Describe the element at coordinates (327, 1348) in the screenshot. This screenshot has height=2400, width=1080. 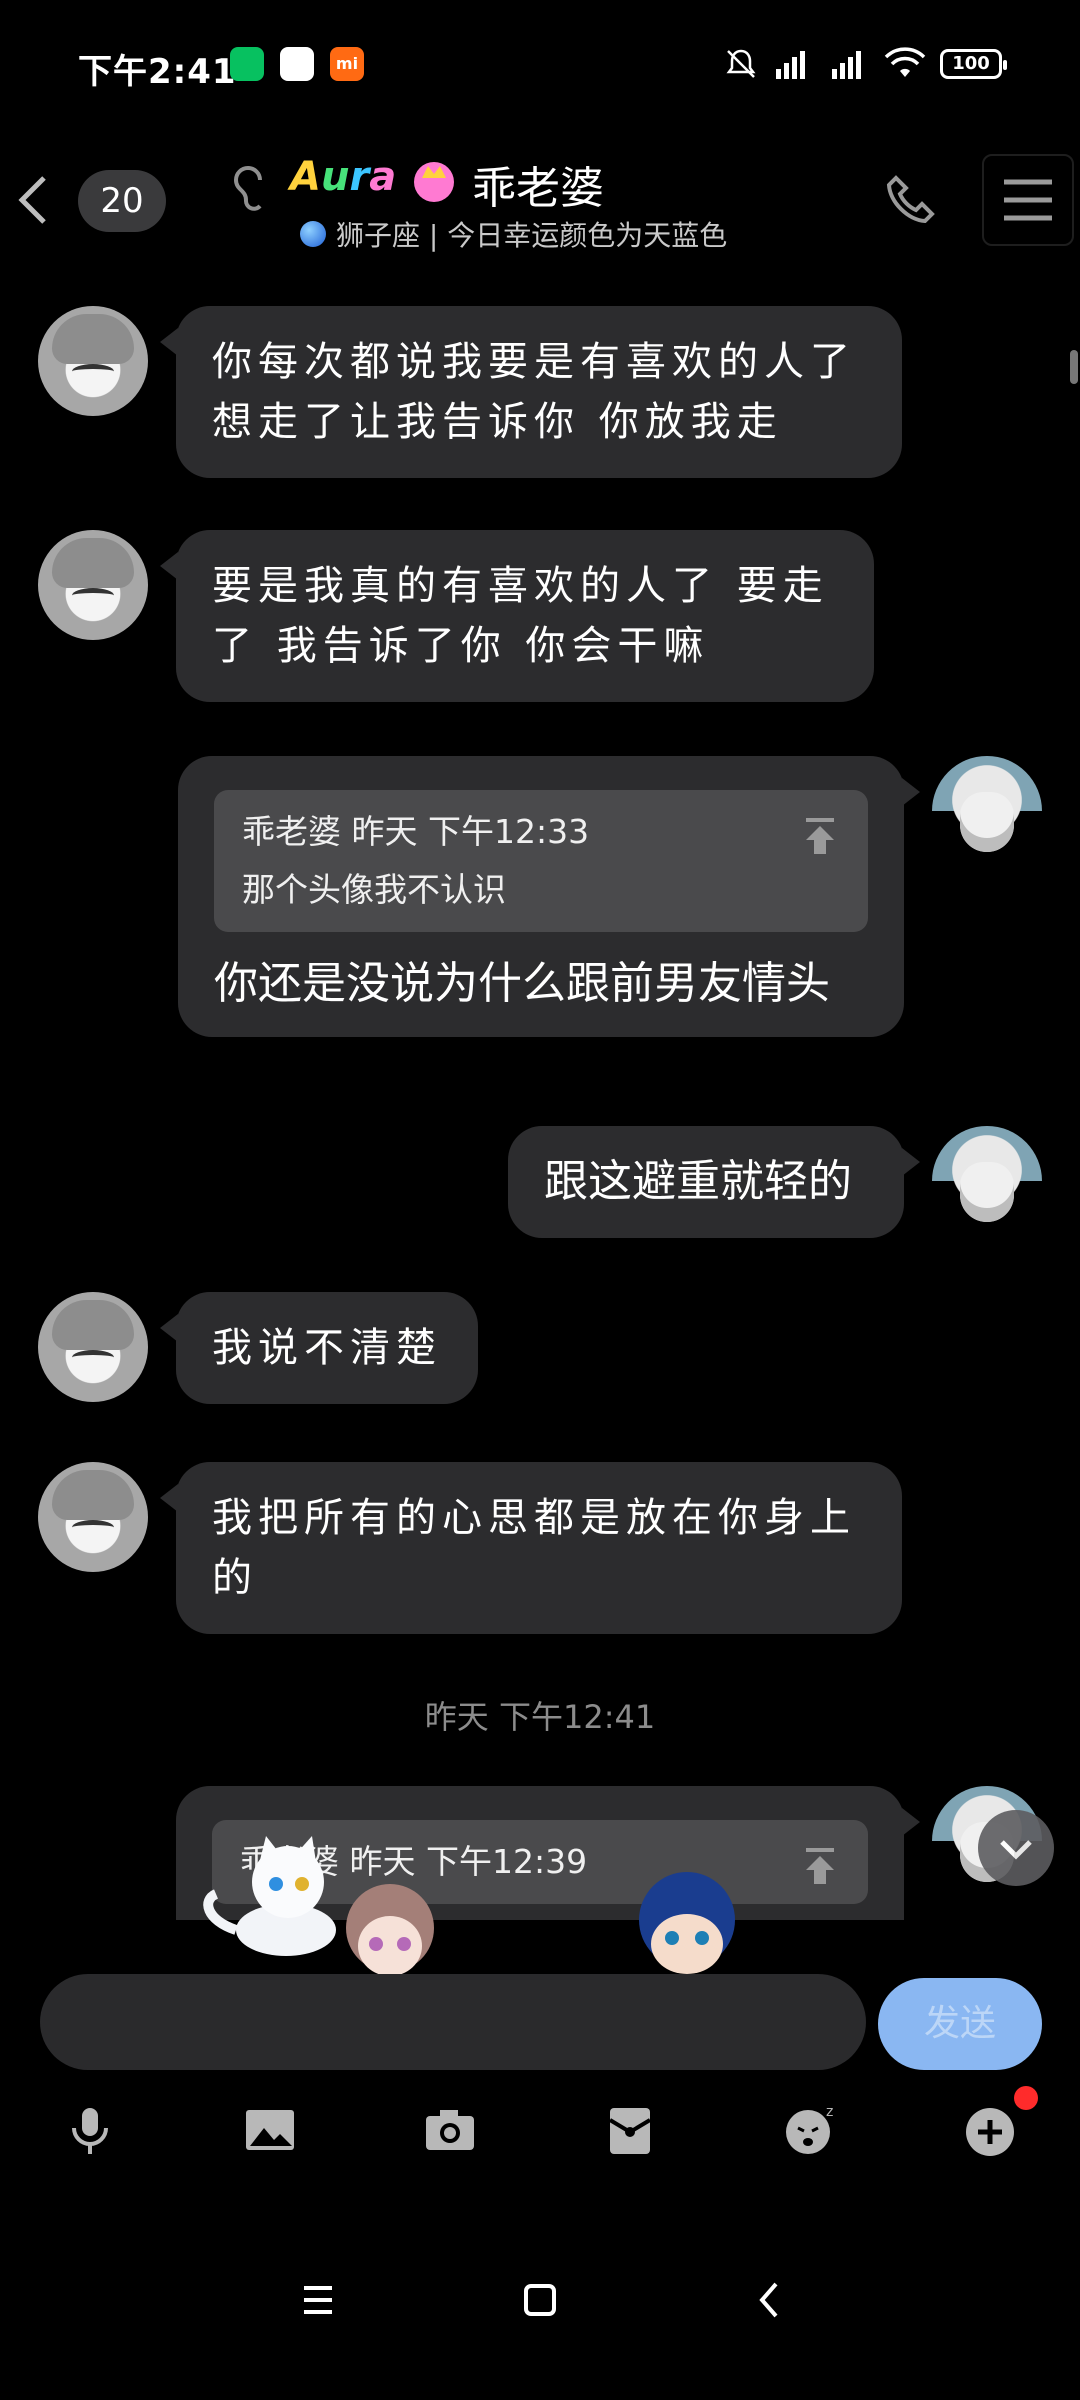
I see `message-text: 我说不清楚` at that location.